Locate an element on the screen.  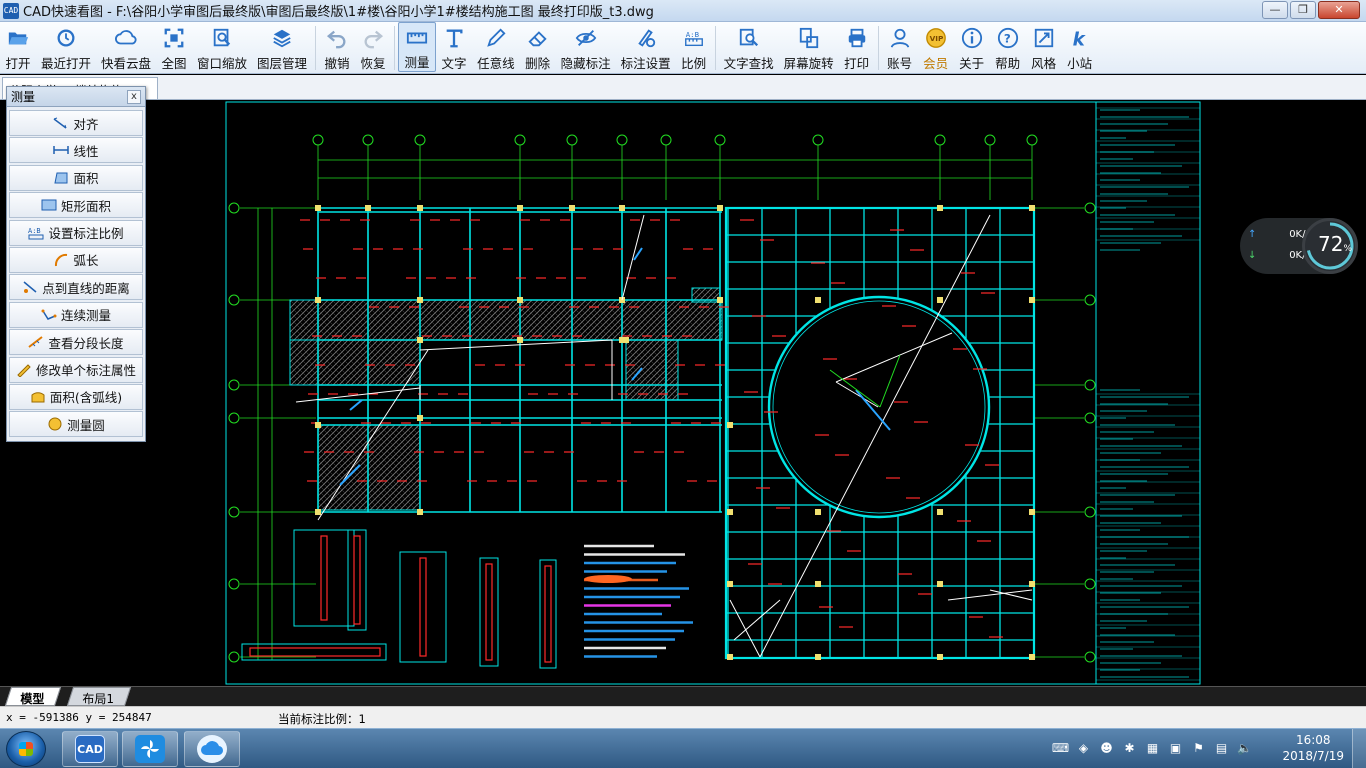
toolbar-button-pen: 任意线 is located at coordinates (496, 47).